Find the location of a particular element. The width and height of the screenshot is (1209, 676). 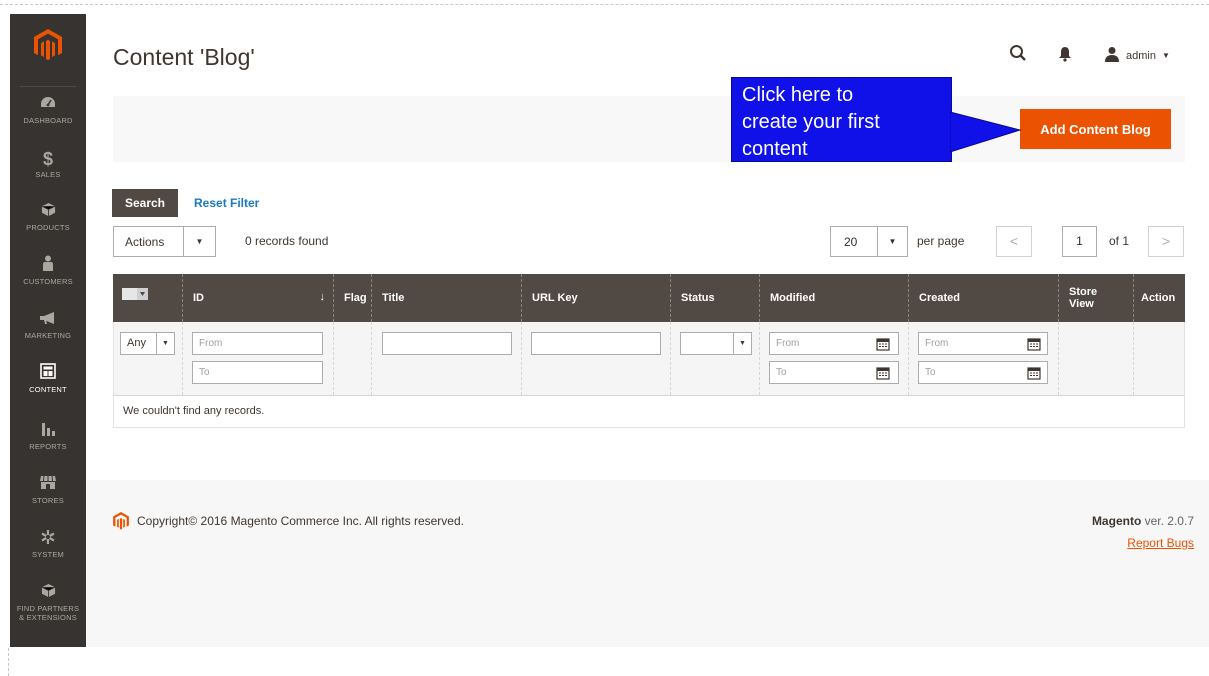

footer-version: Magento ver. 2.0.7 is located at coordinates (1143, 521).